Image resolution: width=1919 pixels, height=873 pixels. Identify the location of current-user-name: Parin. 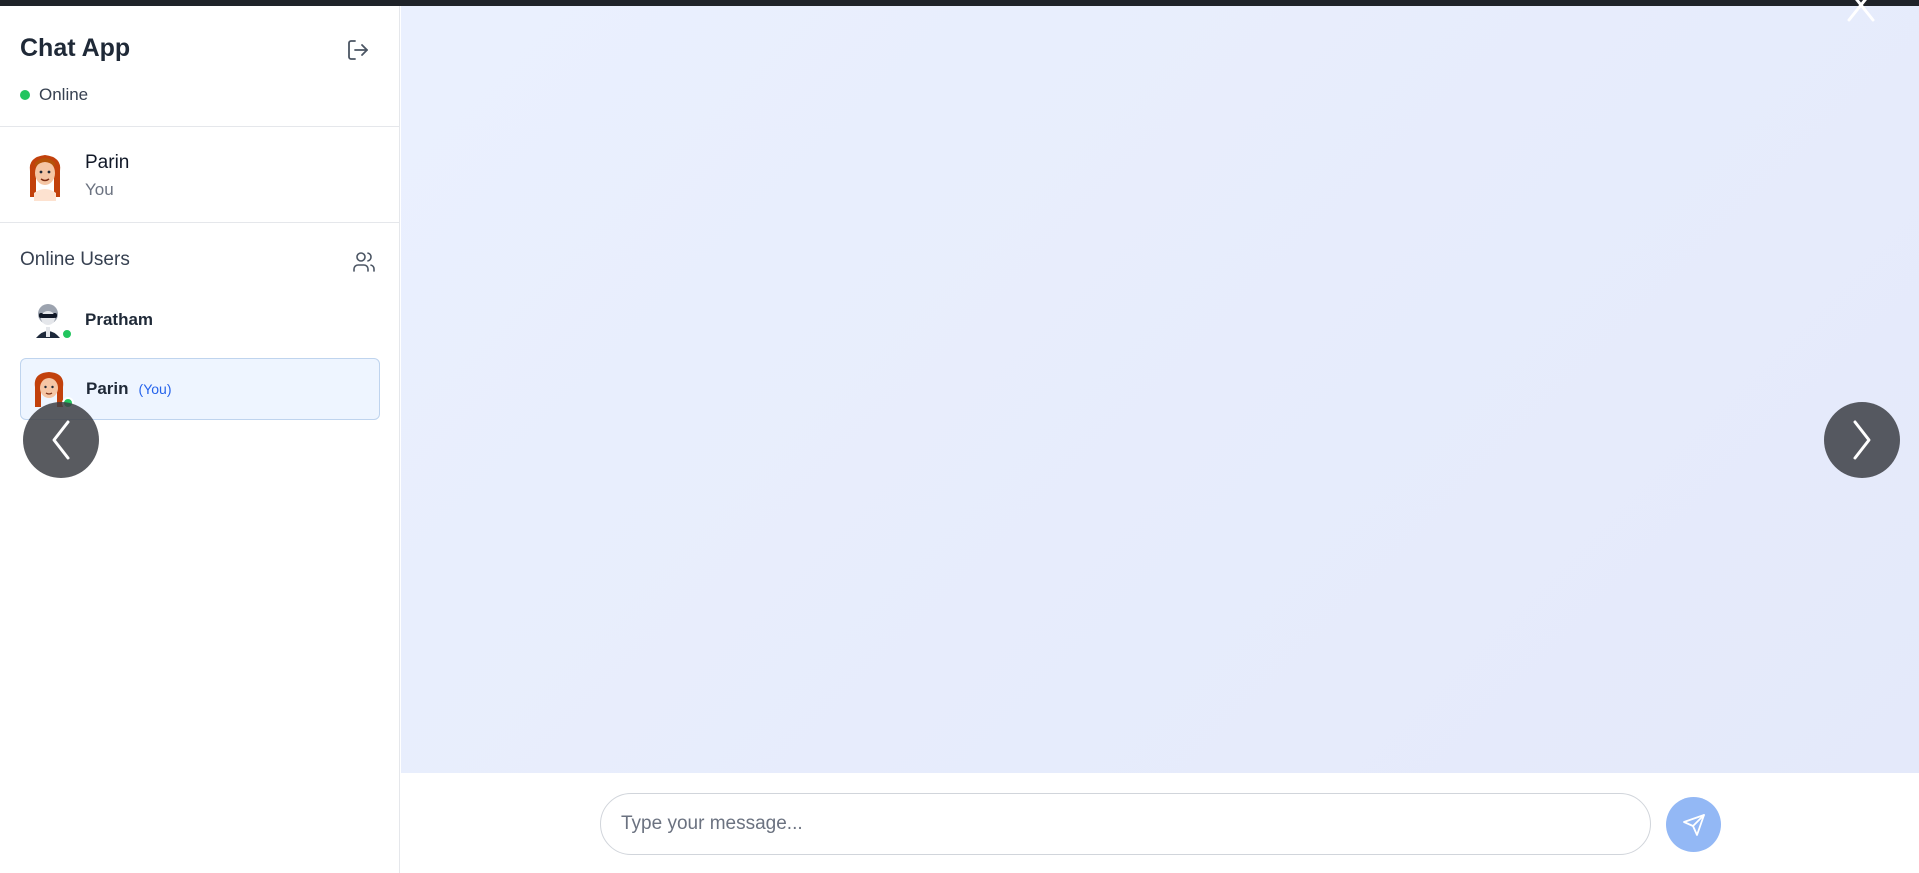
(107, 162).